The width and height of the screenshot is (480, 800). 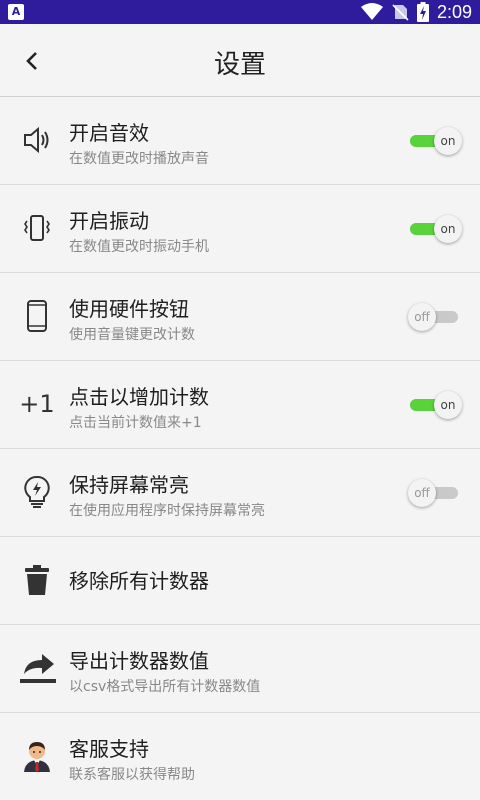 I want to click on no-sim-icon, so click(x=400, y=12).